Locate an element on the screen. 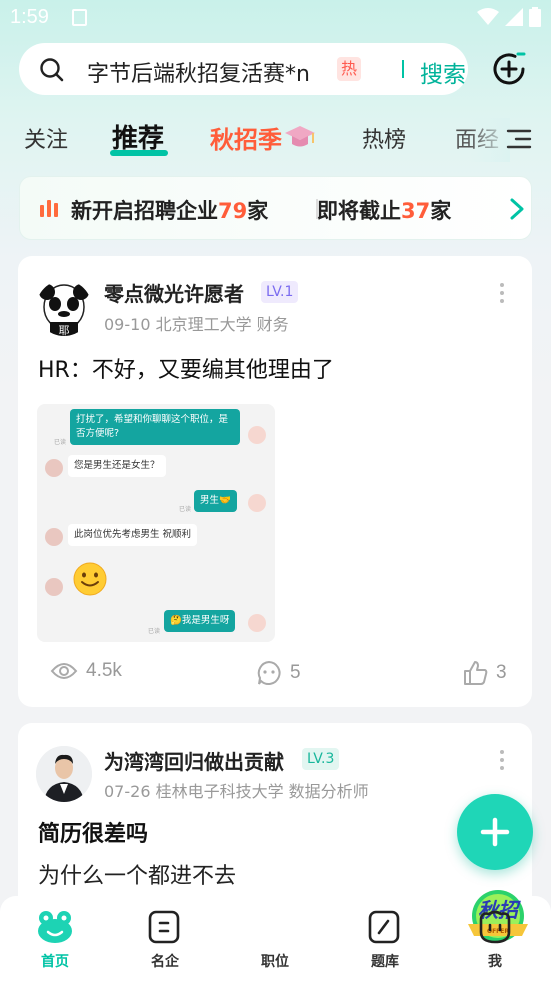 The height and width of the screenshot is (981, 551). search-button: 搜索 is located at coordinates (443, 72).